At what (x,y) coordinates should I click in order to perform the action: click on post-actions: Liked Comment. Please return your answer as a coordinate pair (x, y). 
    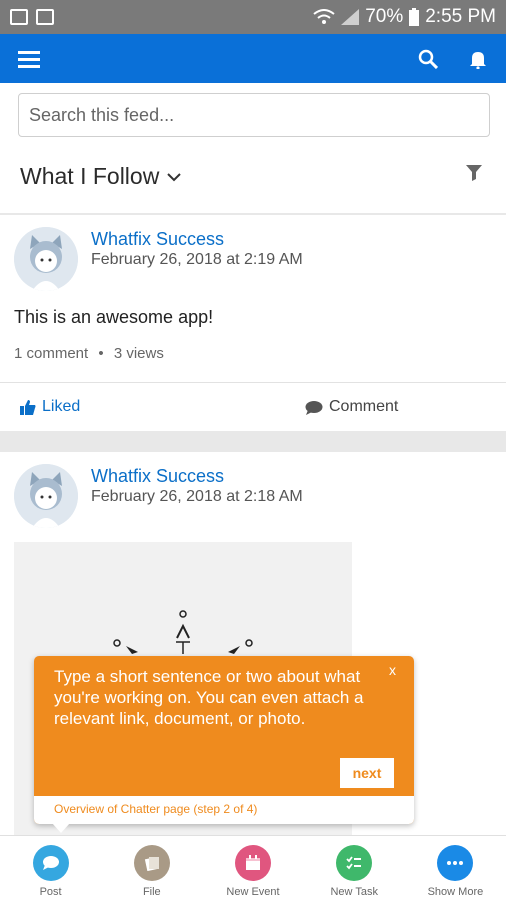
    Looking at the image, I should click on (253, 406).